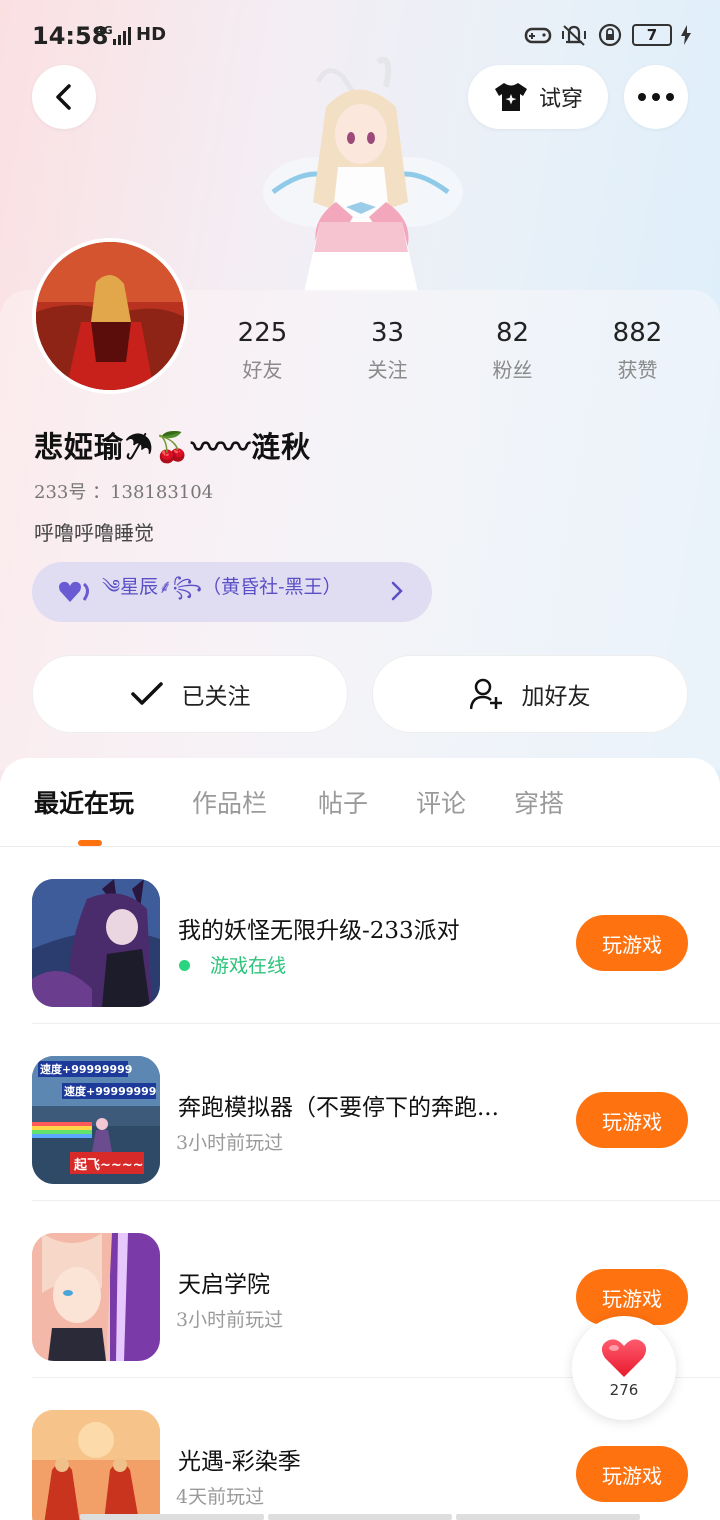 The image size is (720, 1520). Describe the element at coordinates (560, 99) in the screenshot. I see `try-on-label: 试穿` at that location.